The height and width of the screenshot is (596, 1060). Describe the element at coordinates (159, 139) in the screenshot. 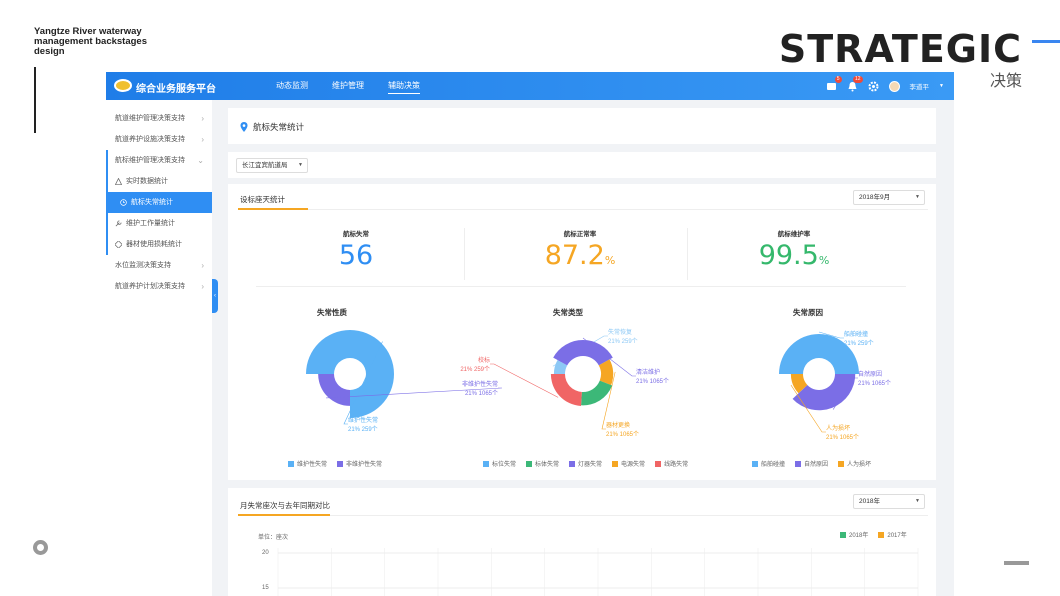

I see `sidebar-item-facility: 航道养护设施决策支持 ›` at that location.